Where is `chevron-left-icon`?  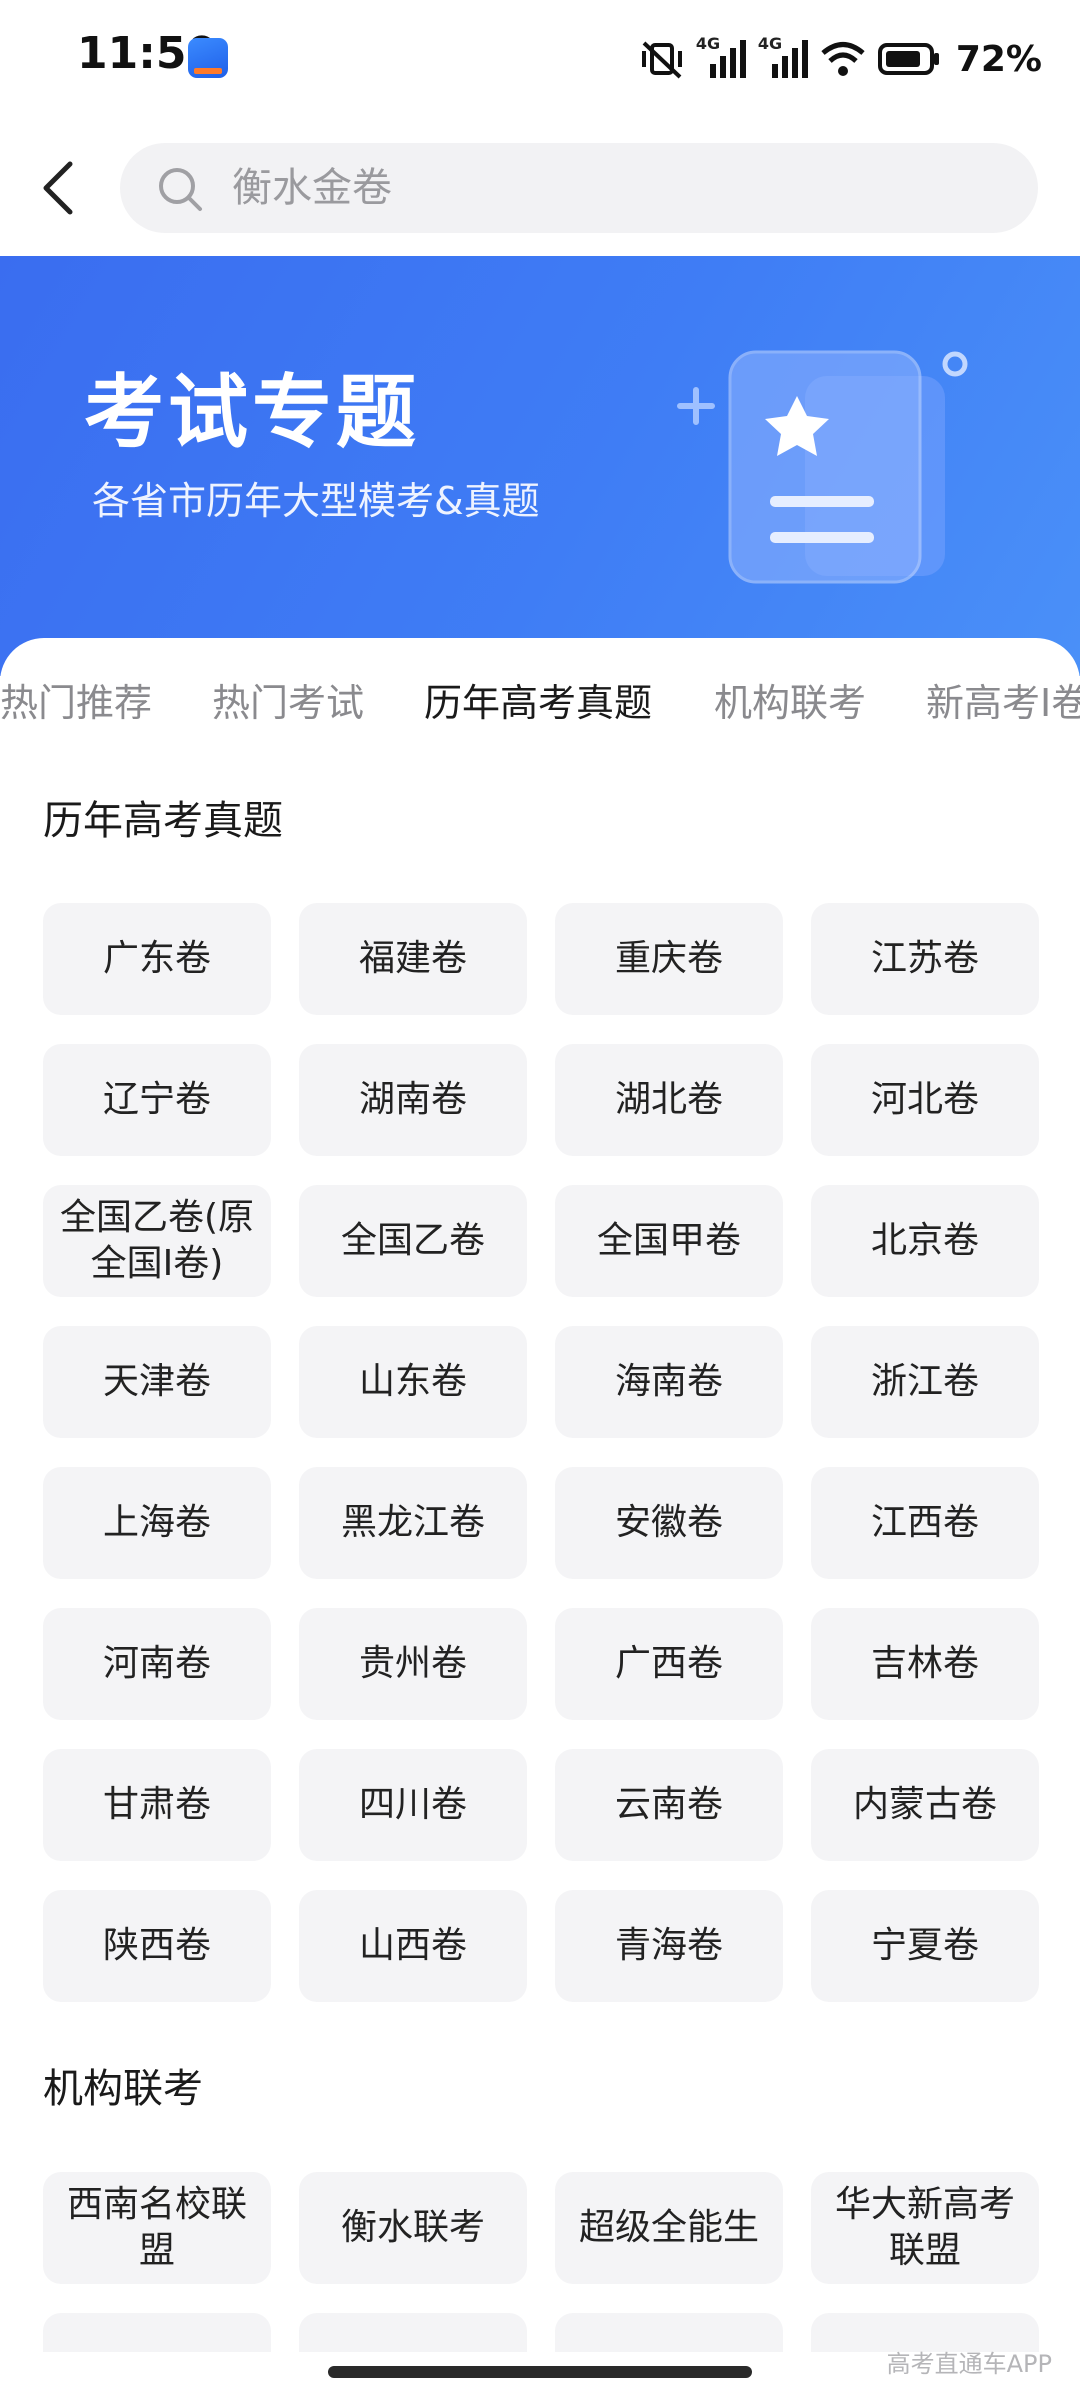
chevron-left-icon is located at coordinates (58, 188).